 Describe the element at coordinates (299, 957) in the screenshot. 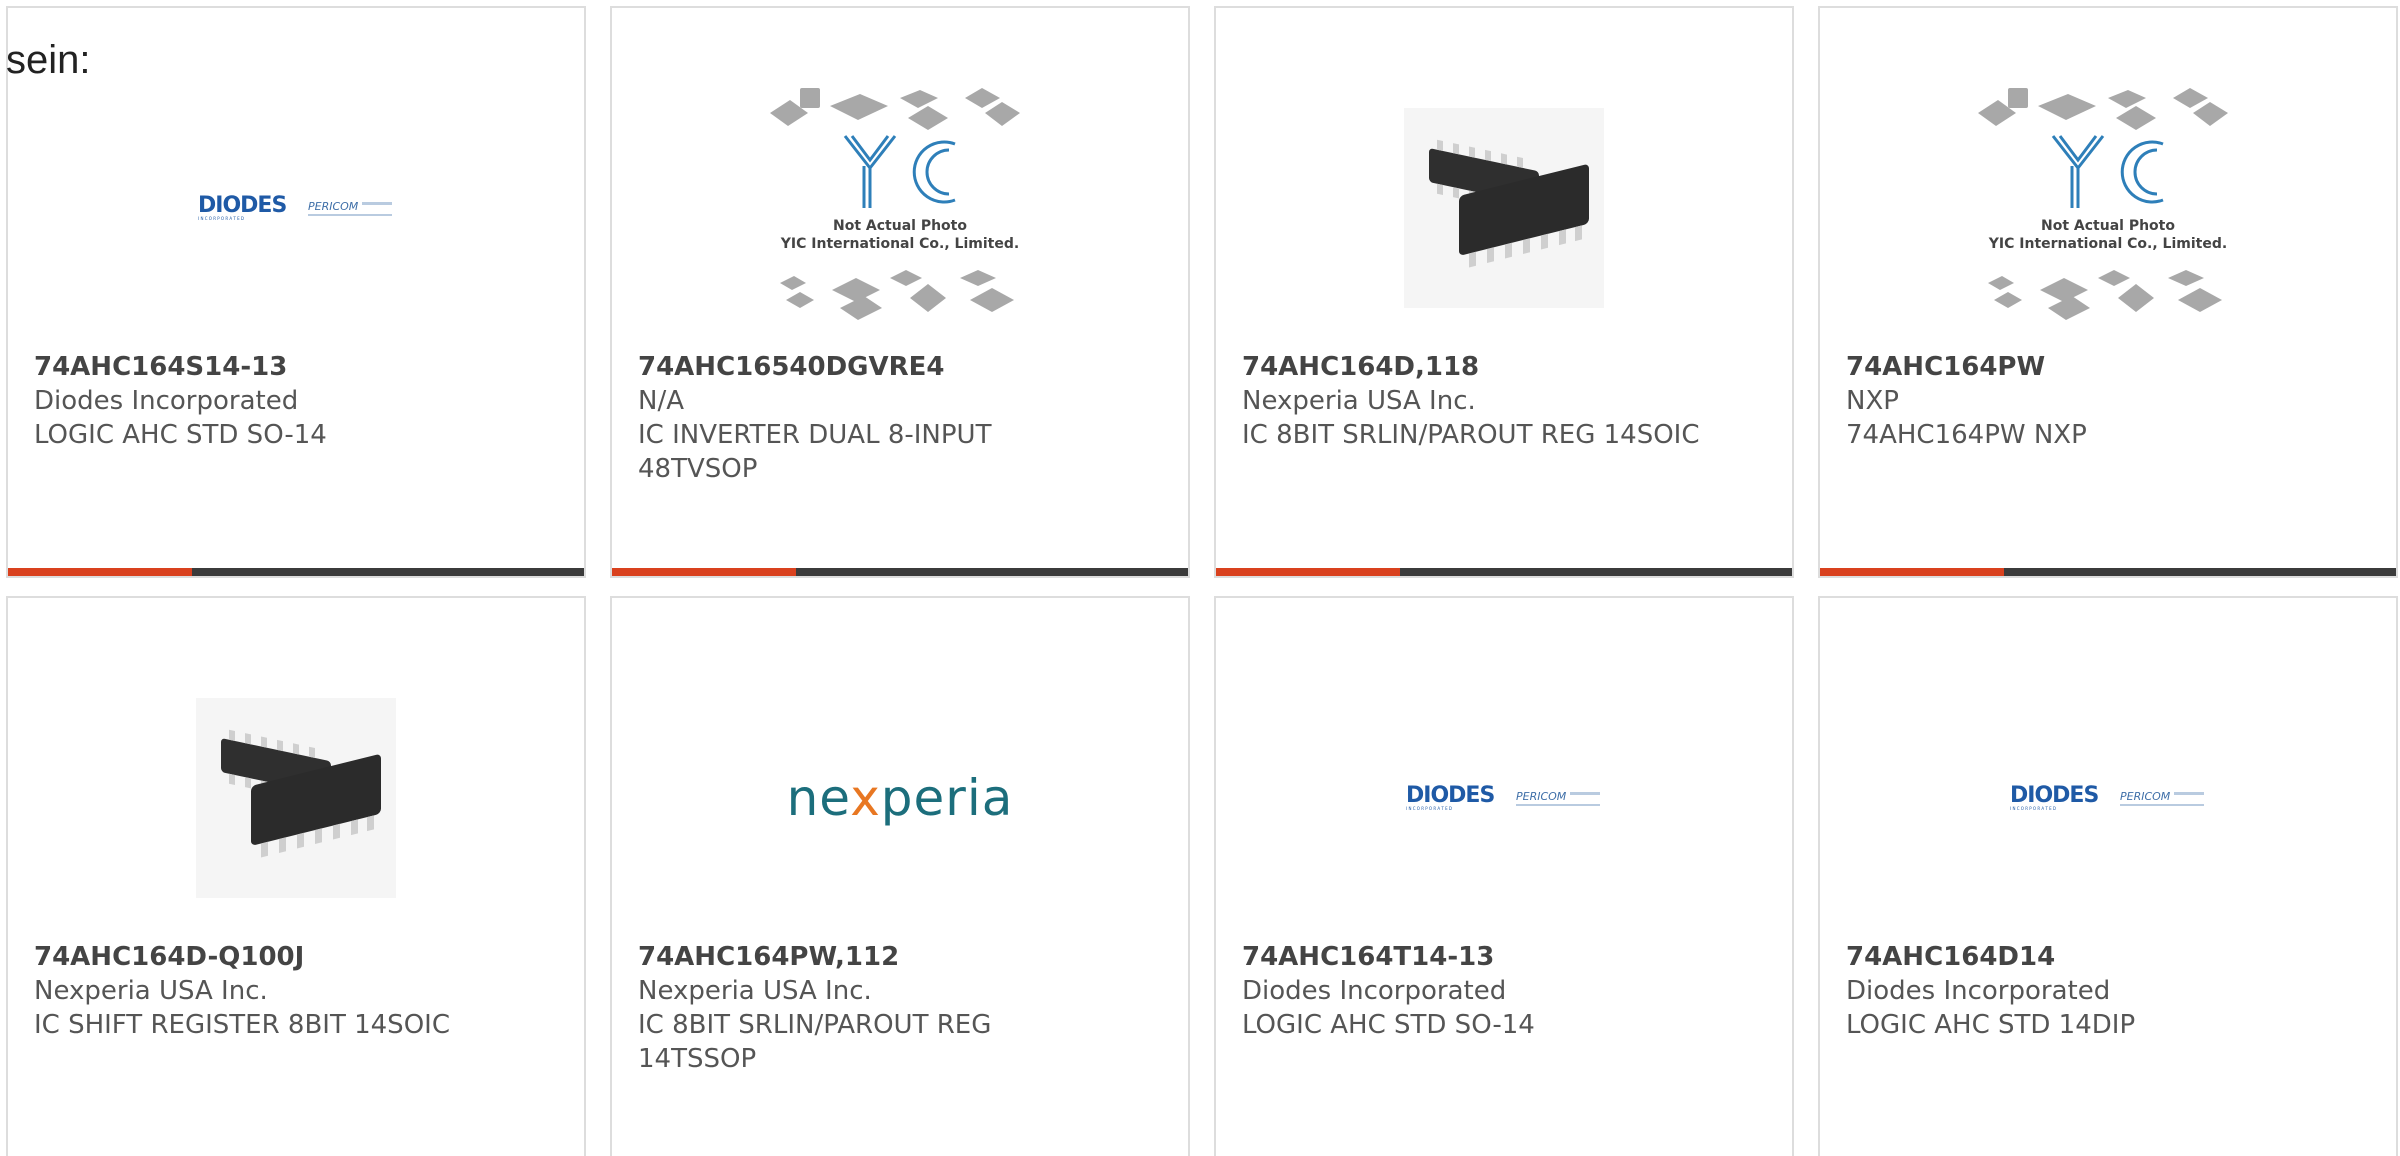

I see `part-number: 74AHC164D-Q100J` at that location.